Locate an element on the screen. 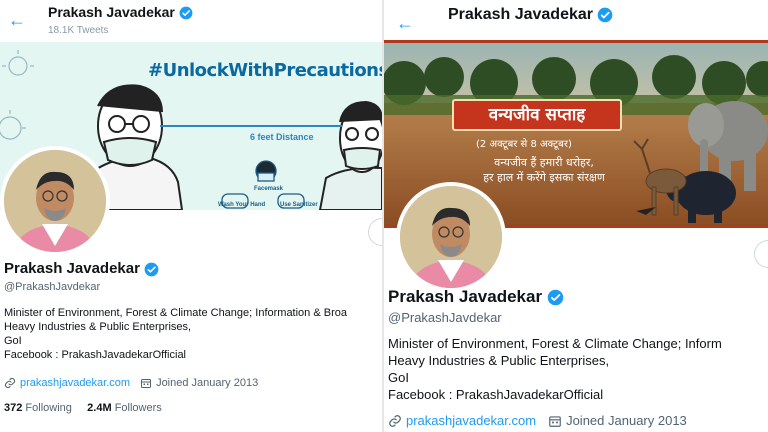 This screenshot has height=432, width=768. followers-label: Followers is located at coordinates (138, 408).